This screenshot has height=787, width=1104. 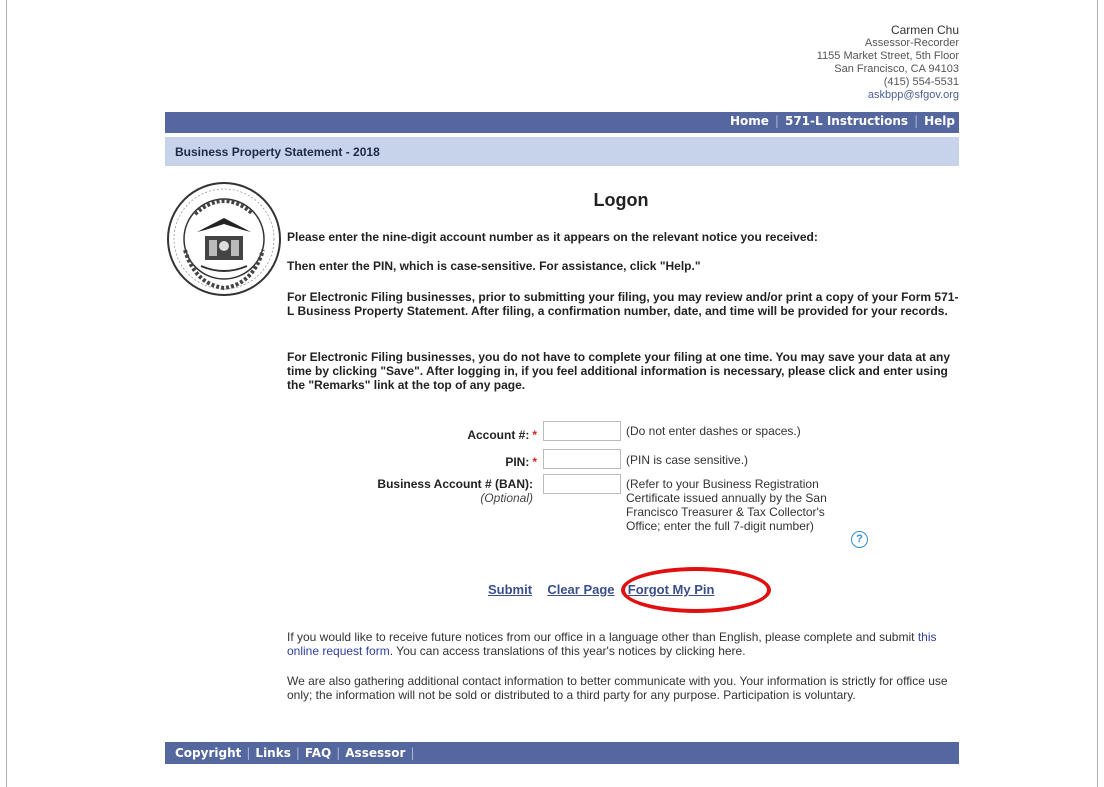 I want to click on account-label: Account #: *, so click(x=471, y=435).